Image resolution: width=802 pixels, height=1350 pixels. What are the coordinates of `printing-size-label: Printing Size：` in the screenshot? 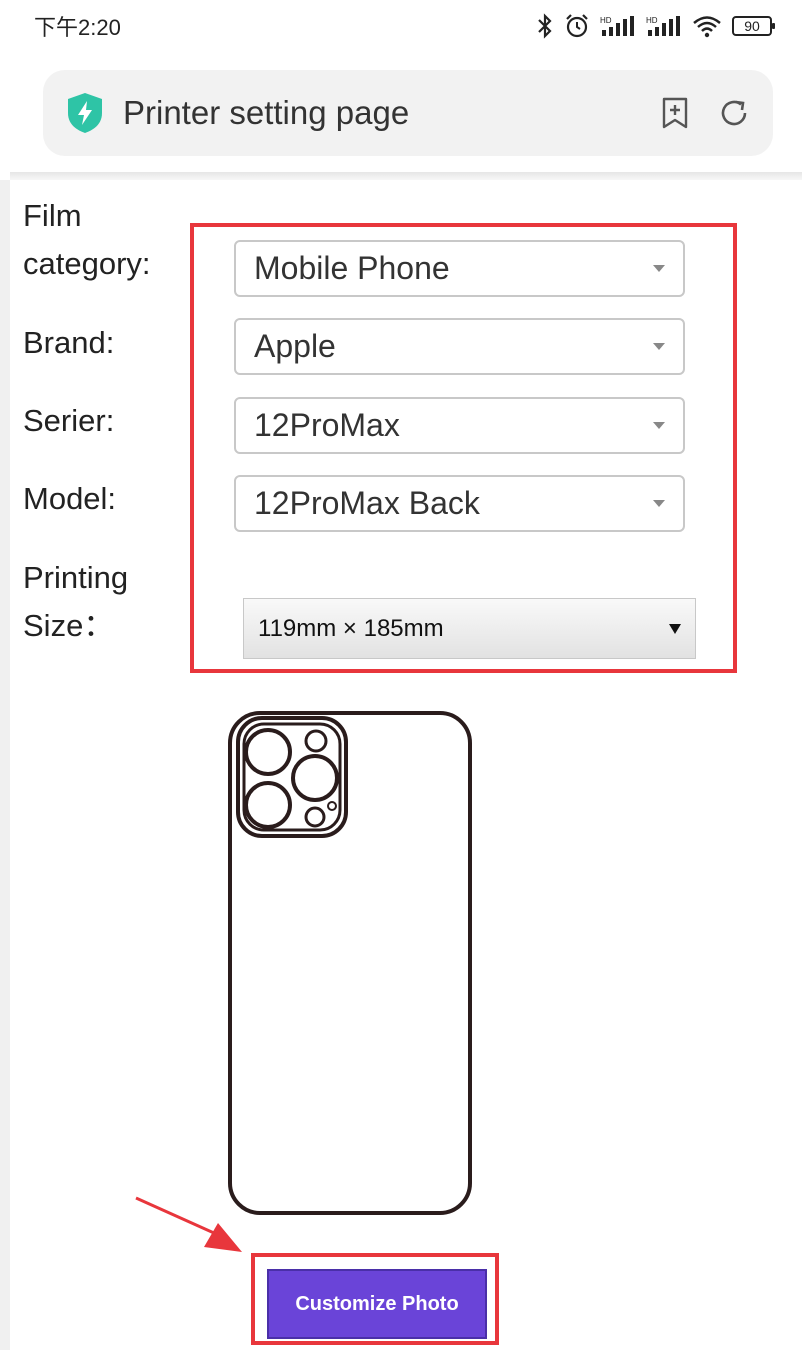 It's located at (76, 601).